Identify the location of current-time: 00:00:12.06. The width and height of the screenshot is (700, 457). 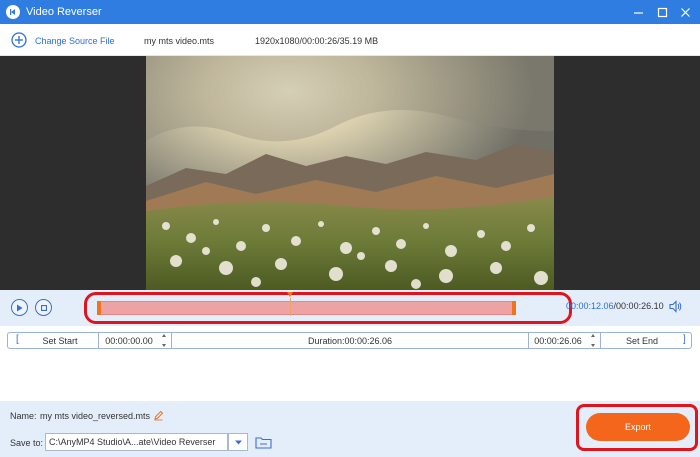
(590, 306).